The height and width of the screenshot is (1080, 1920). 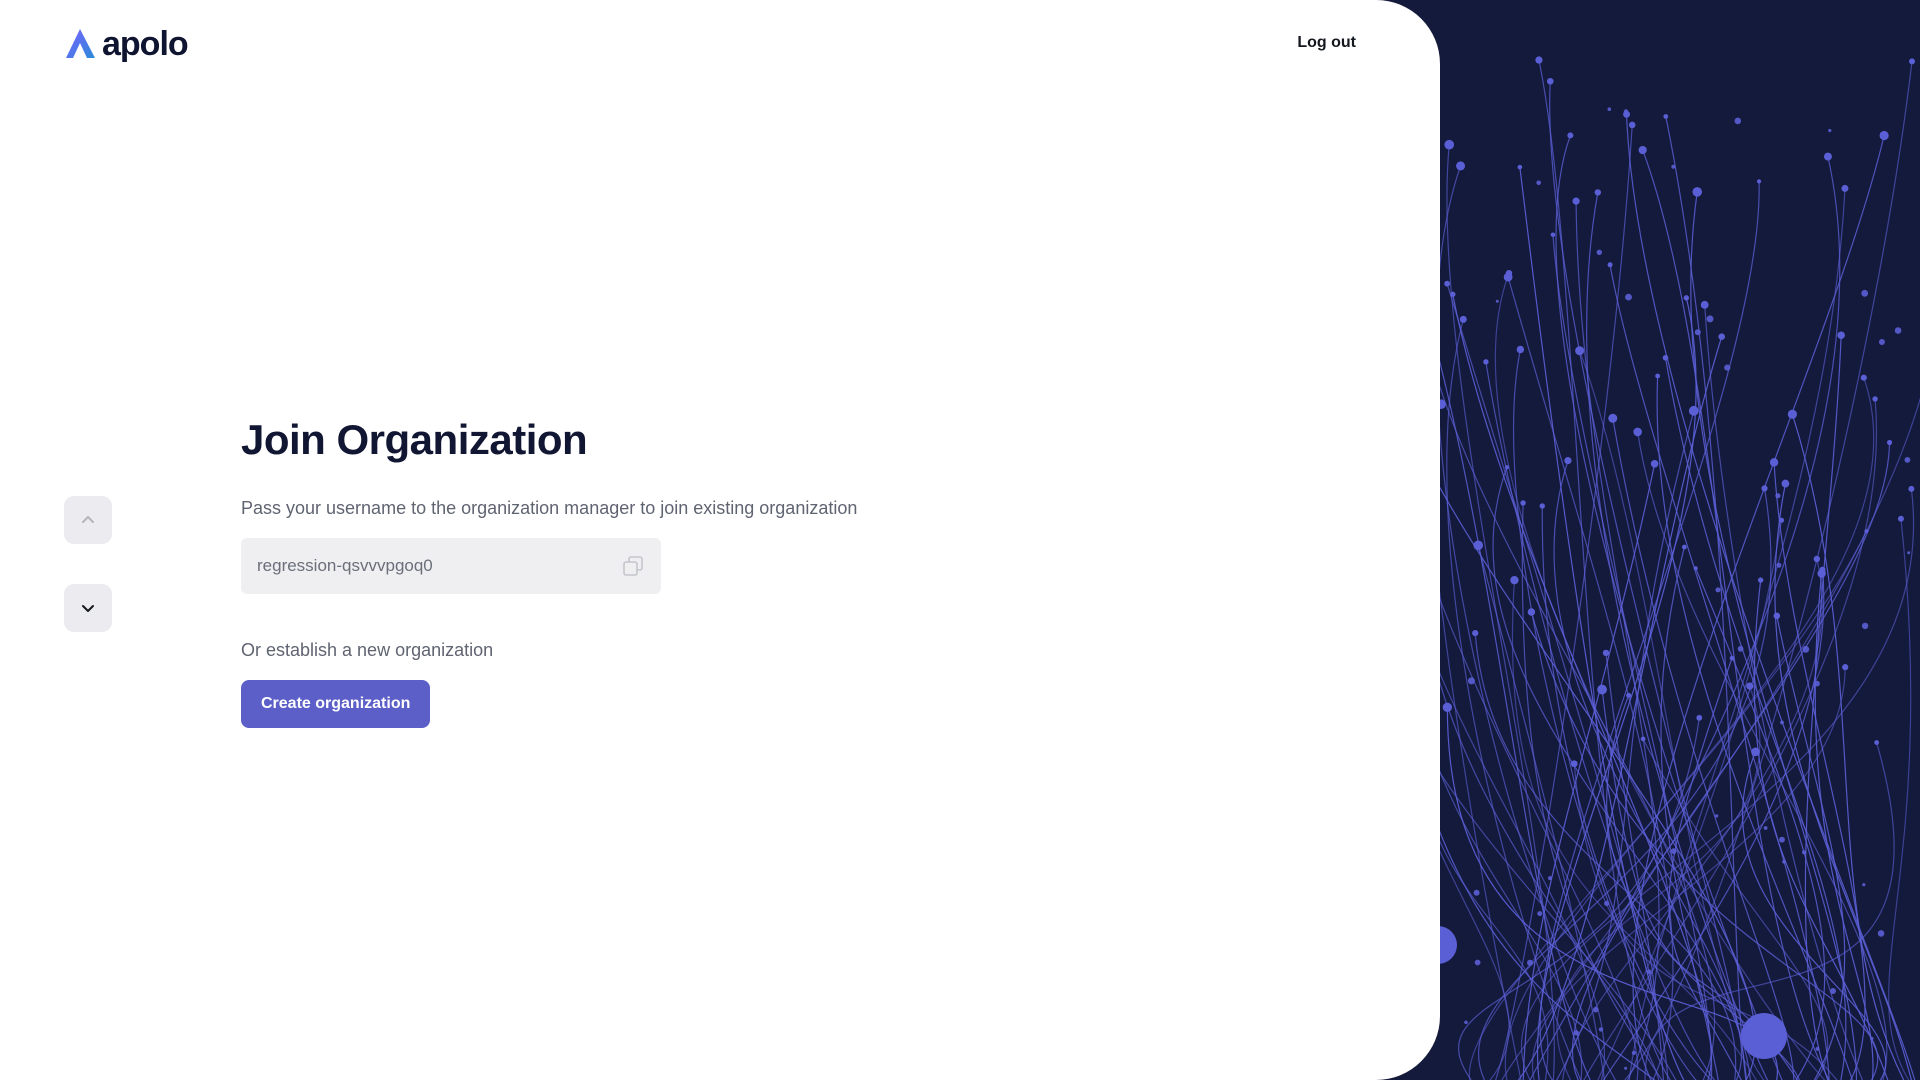 I want to click on alternative-text: Or establish a new organization, so click(x=367, y=650).